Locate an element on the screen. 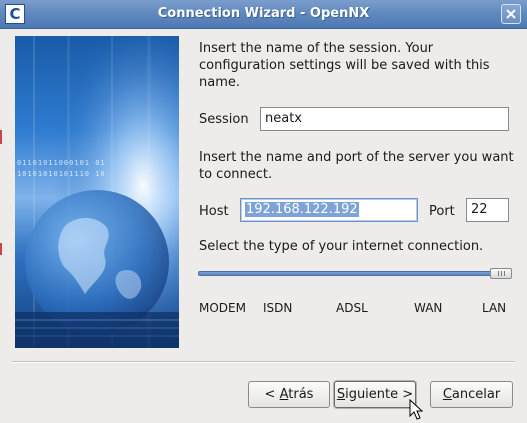 The width and height of the screenshot is (527, 423). port-input: 22 is located at coordinates (487, 210).